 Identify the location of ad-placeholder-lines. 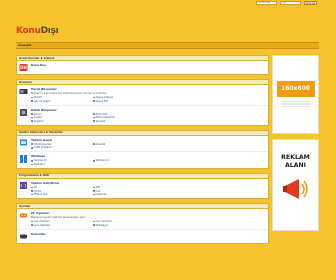
(295, 104).